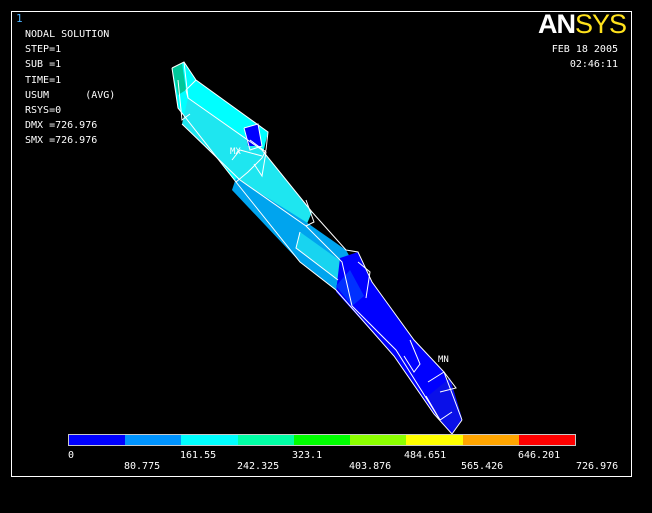 The height and width of the screenshot is (513, 652). What do you see at coordinates (142, 466) in the screenshot?
I see `legend-label-80: 80.775` at bounding box center [142, 466].